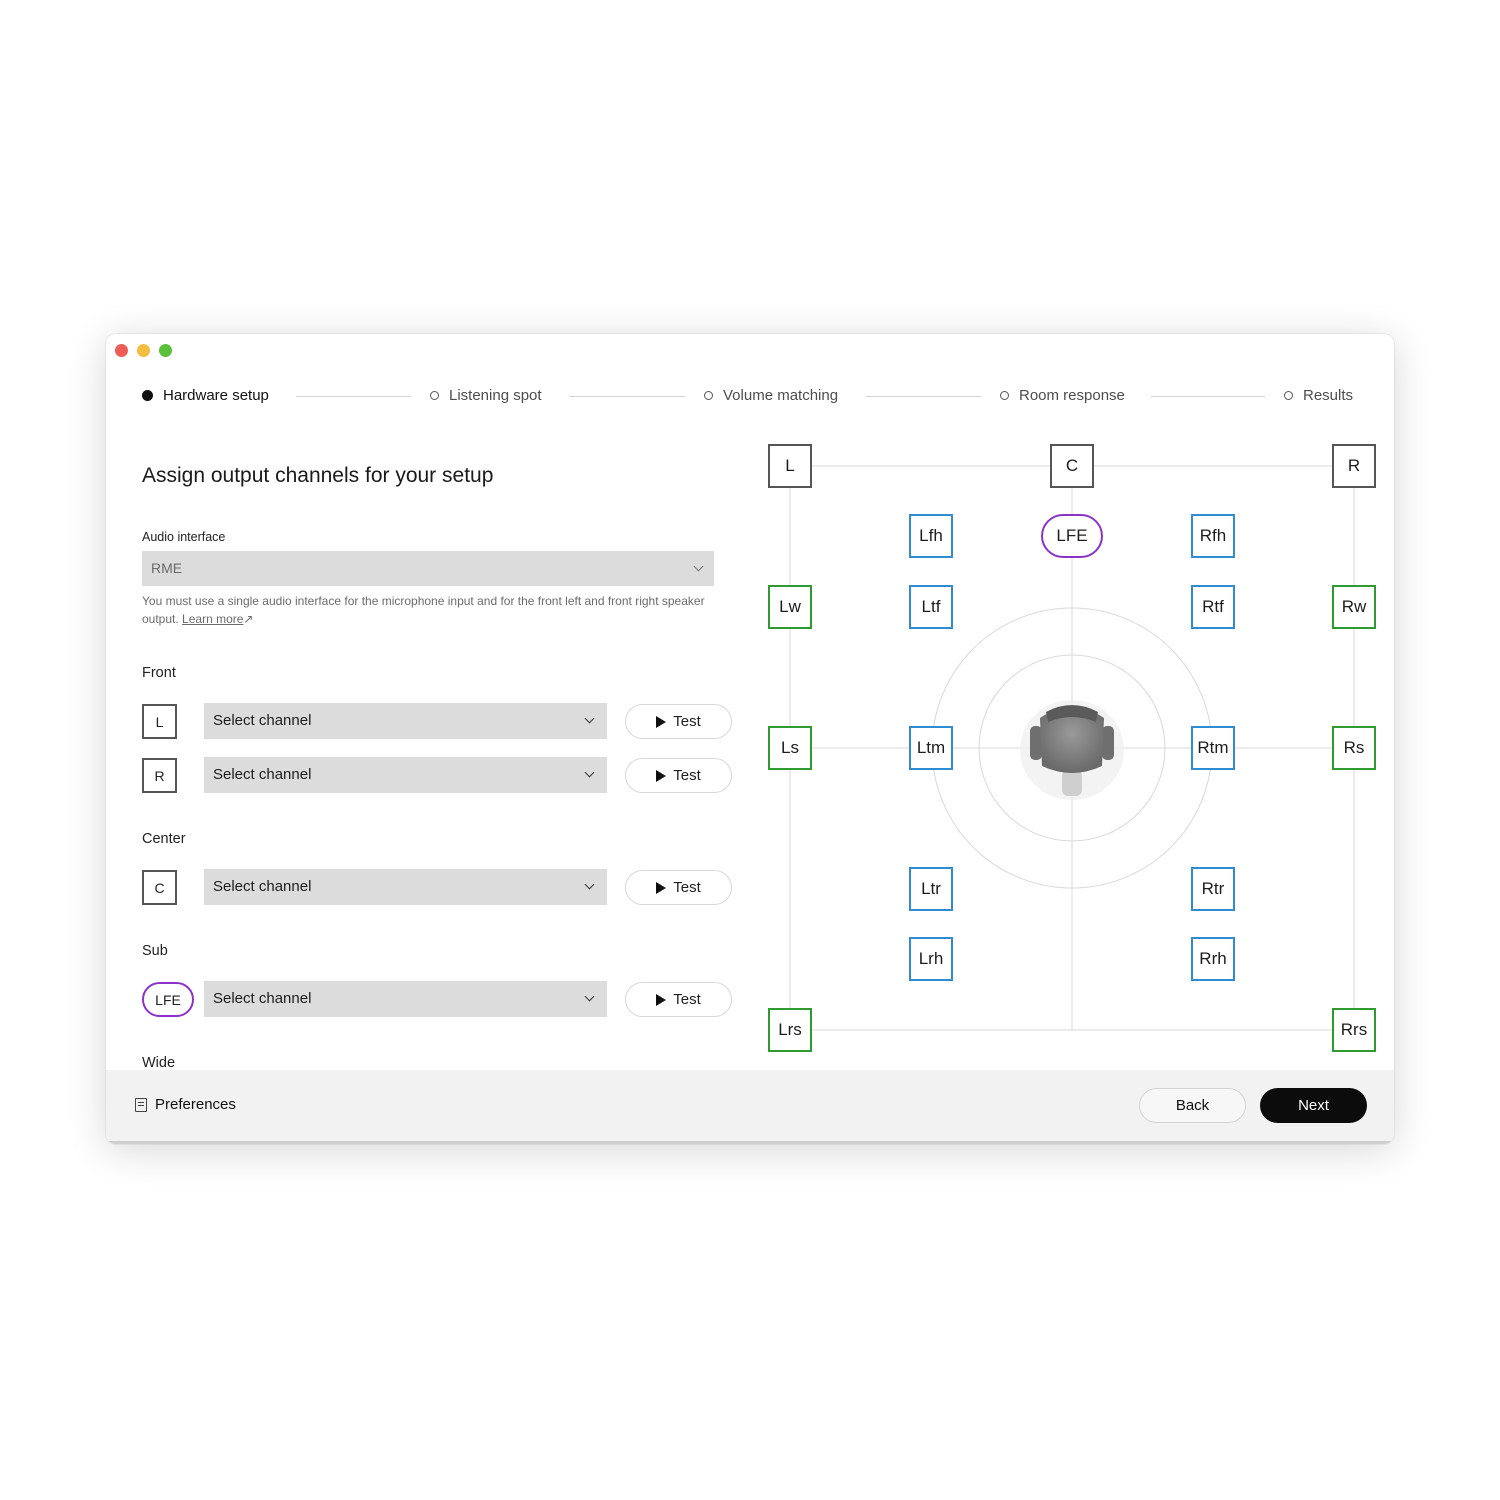  Describe the element at coordinates (248, 619) in the screenshot. I see `external-link-icon: ↗` at that location.